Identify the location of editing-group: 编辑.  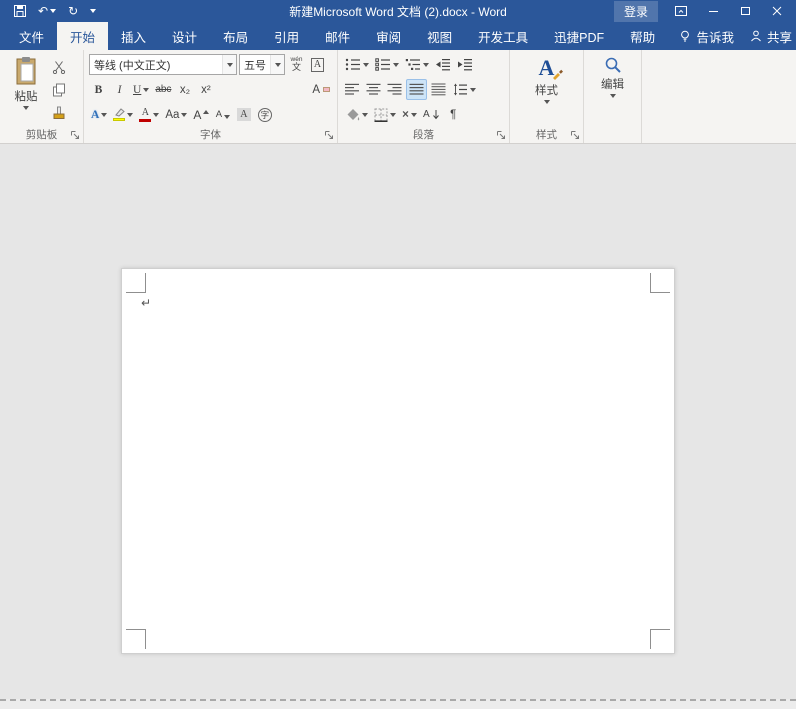
(613, 96).